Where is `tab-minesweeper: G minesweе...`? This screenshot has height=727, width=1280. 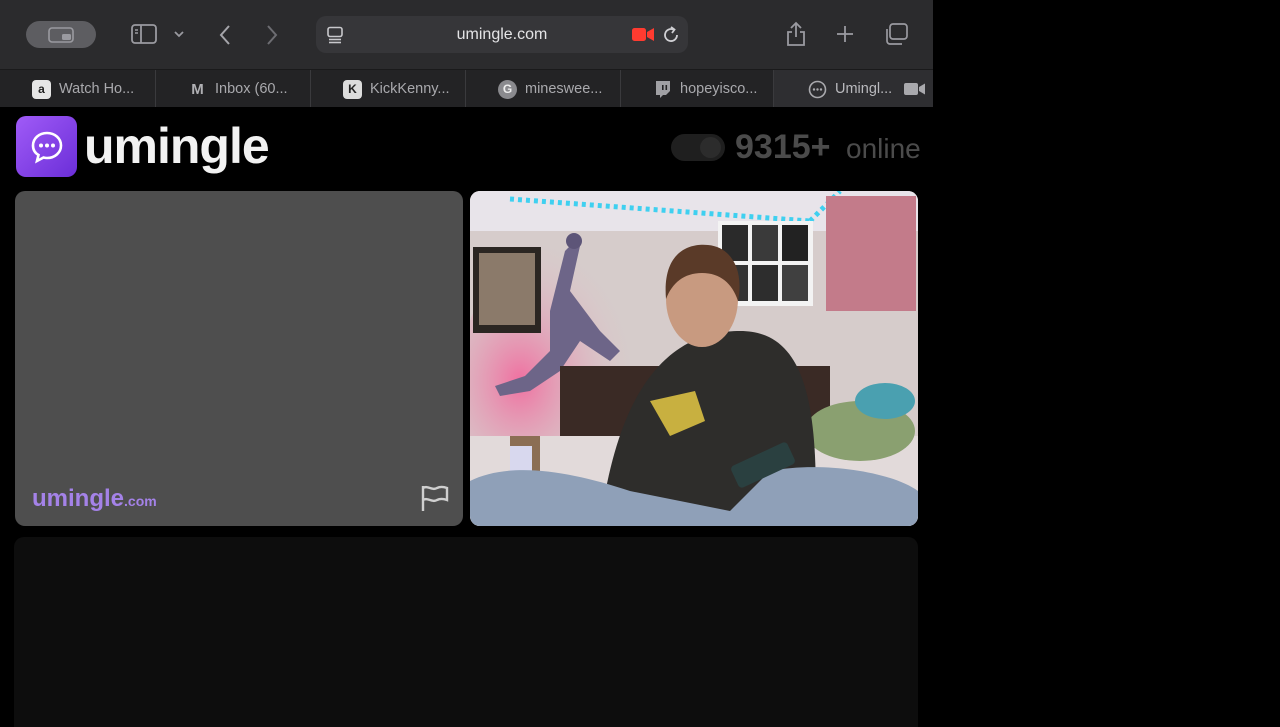 tab-minesweeper: G minesweе... is located at coordinates (543, 89).